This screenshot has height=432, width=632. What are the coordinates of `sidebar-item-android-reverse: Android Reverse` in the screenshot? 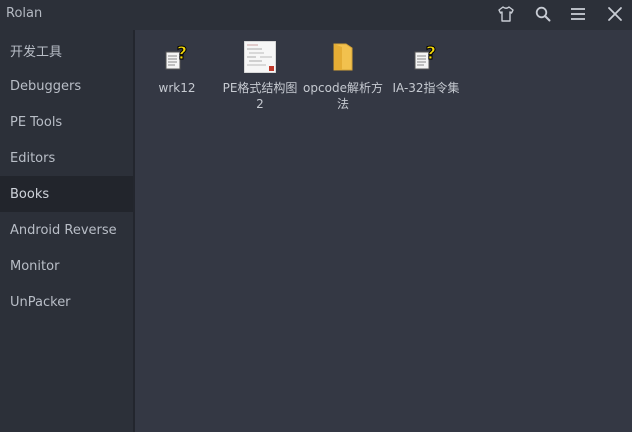 It's located at (66, 230).